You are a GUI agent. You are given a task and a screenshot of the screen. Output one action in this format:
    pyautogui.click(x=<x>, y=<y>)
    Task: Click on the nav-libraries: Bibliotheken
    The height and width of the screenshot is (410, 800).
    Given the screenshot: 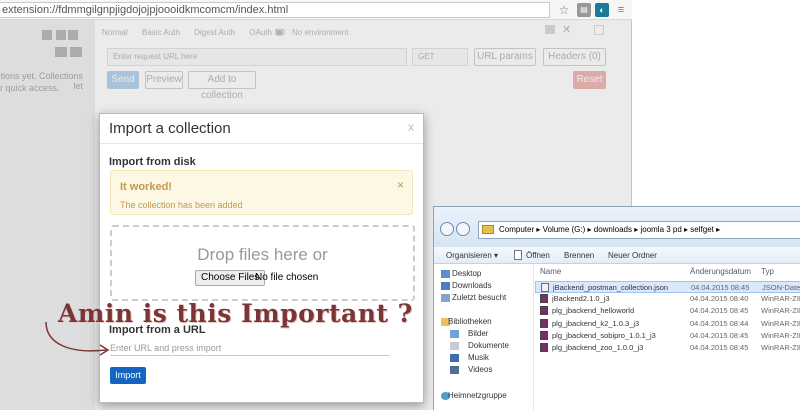 What is the action you would take?
    pyautogui.click(x=470, y=321)
    